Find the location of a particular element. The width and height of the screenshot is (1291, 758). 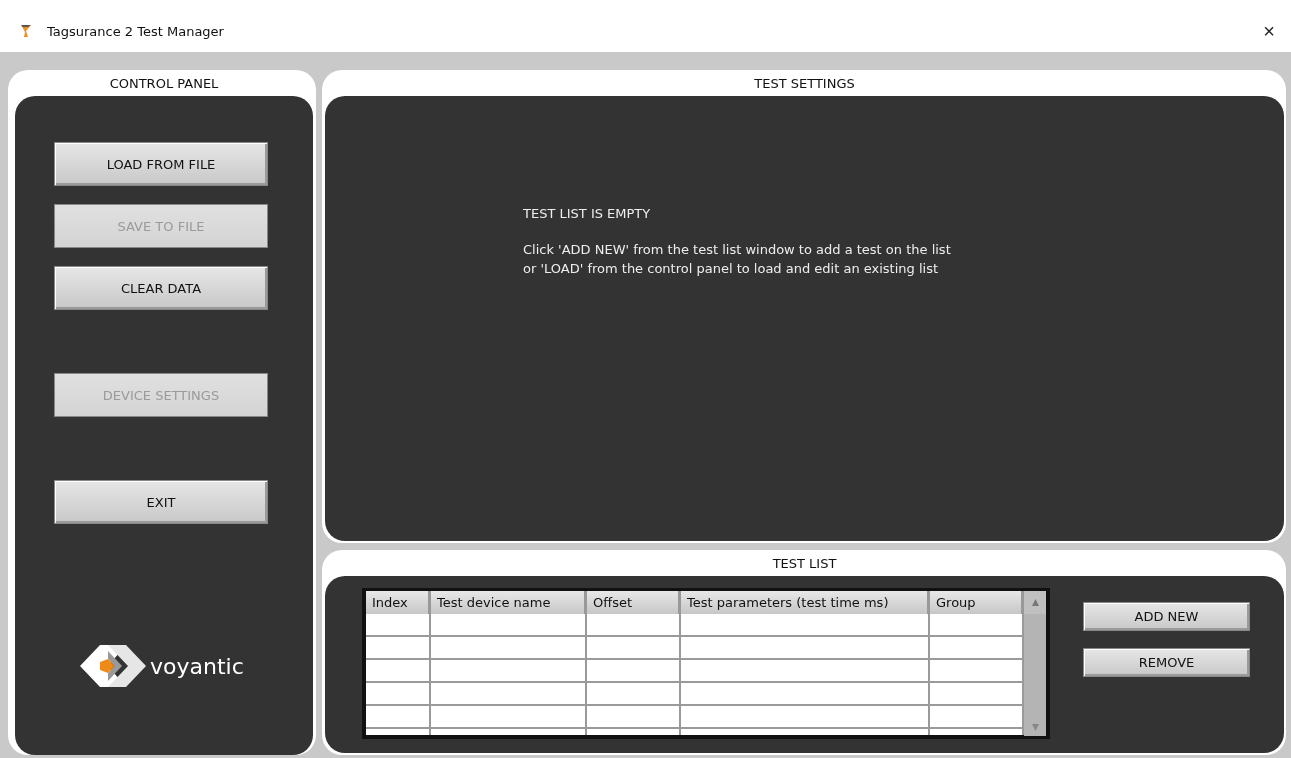

panel-button: EXIT is located at coordinates (161, 502).